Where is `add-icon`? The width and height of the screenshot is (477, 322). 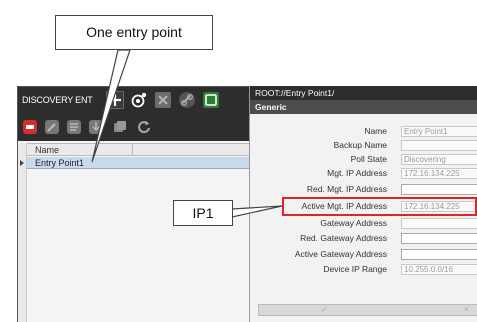 add-icon is located at coordinates (115, 100).